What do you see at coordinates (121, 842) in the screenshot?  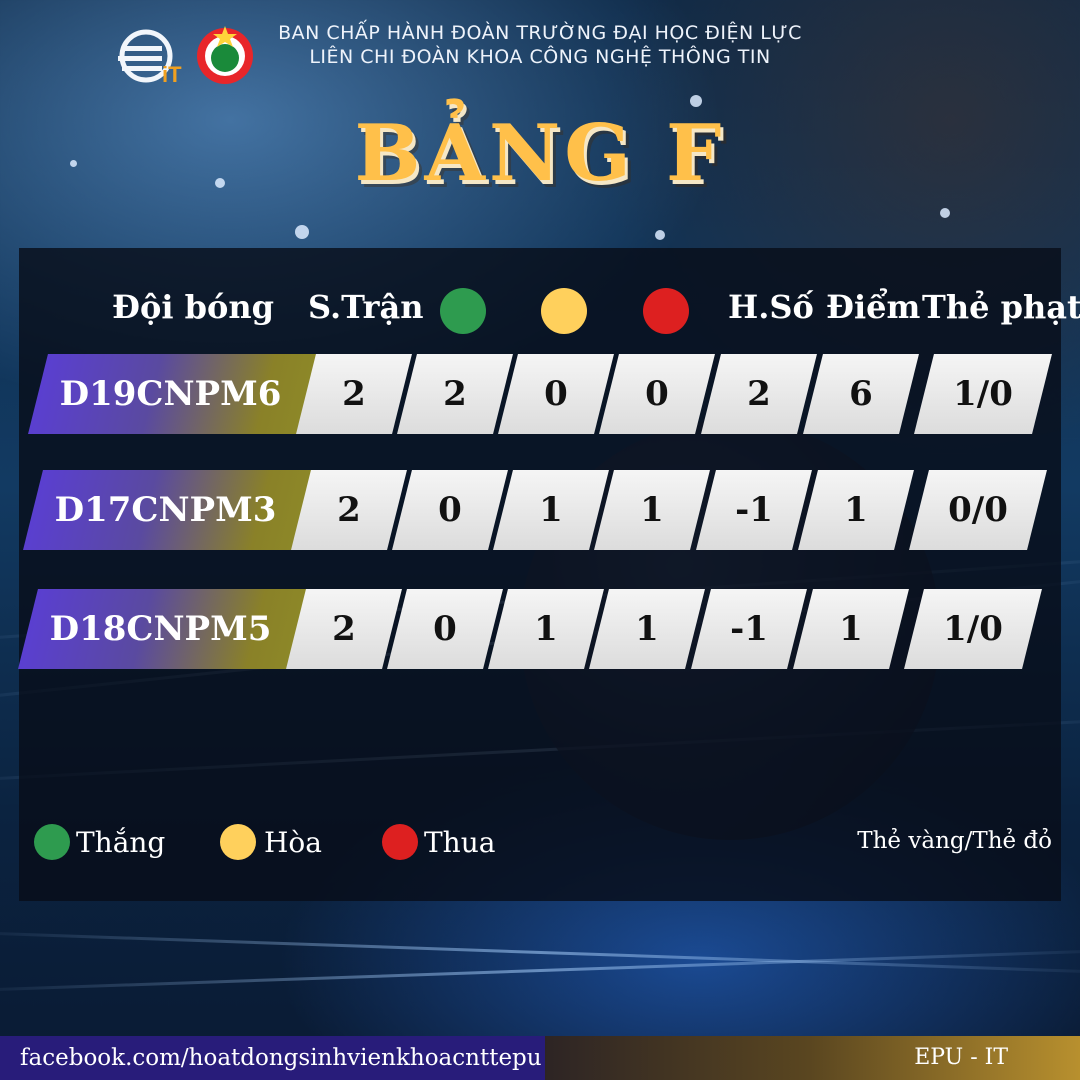 I see `legend-win-label: Thắng` at bounding box center [121, 842].